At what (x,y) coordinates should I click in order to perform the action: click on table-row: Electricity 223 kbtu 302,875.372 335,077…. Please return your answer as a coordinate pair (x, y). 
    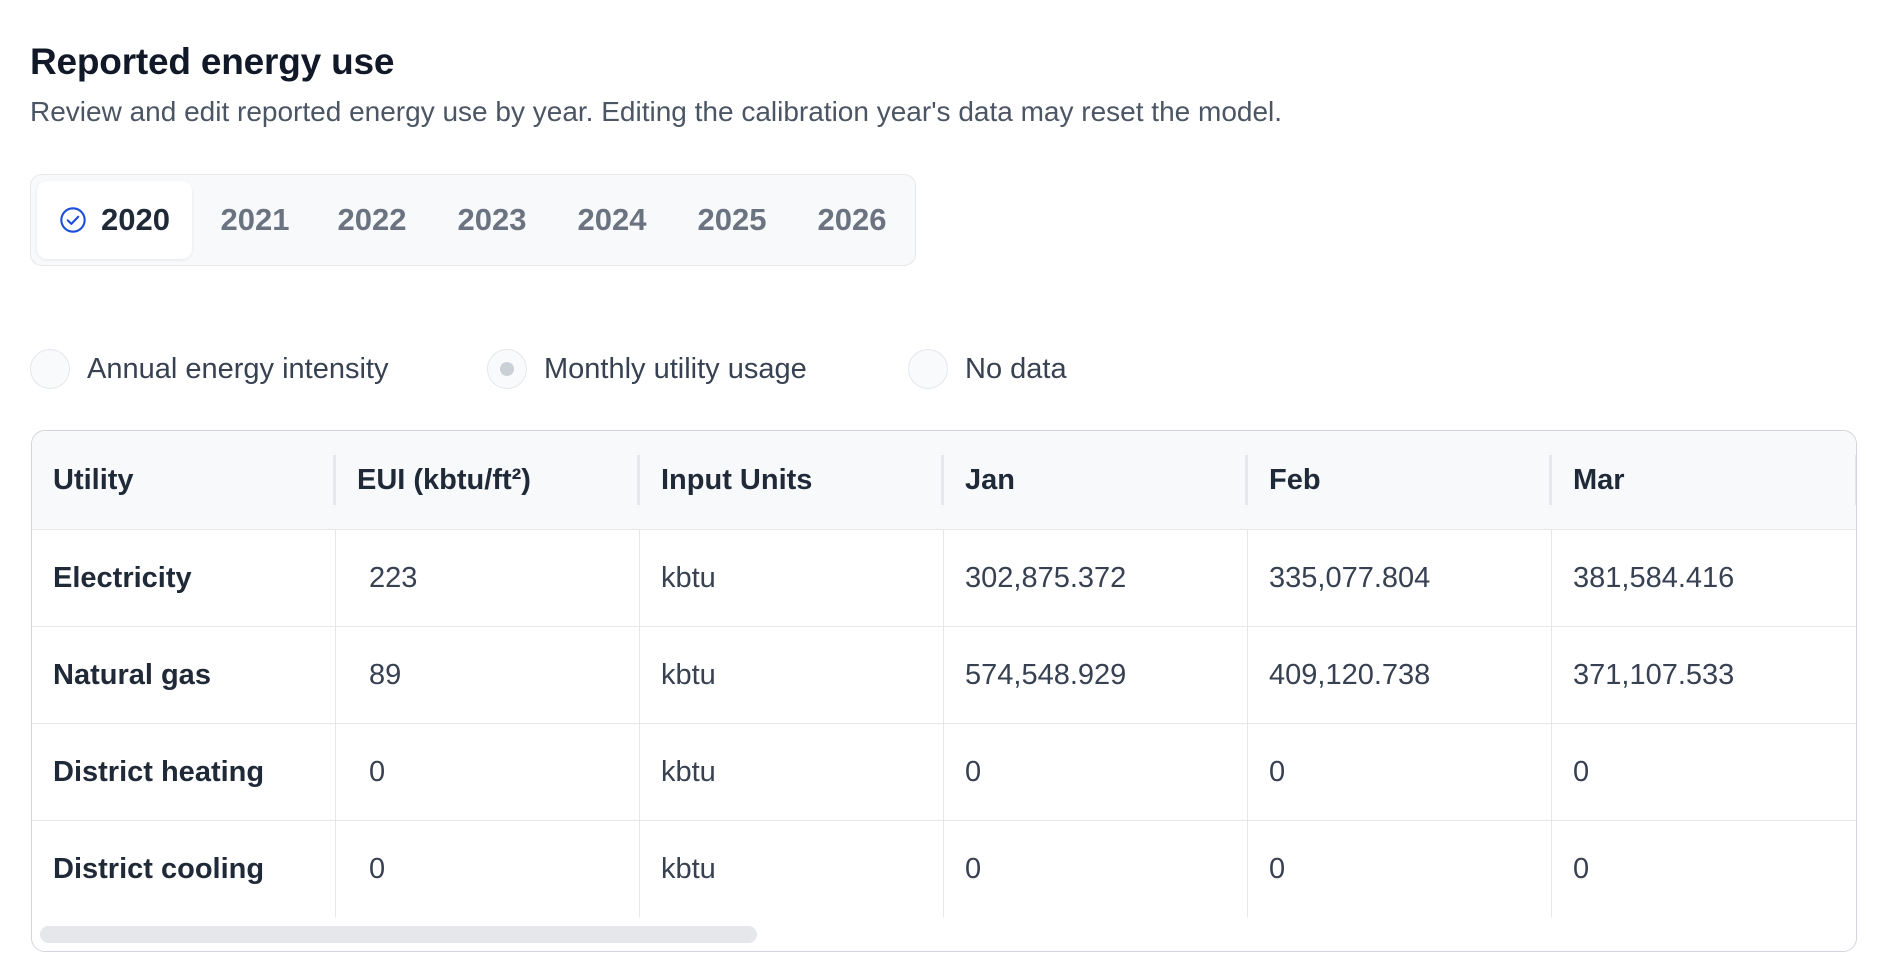
    Looking at the image, I should click on (944, 577).